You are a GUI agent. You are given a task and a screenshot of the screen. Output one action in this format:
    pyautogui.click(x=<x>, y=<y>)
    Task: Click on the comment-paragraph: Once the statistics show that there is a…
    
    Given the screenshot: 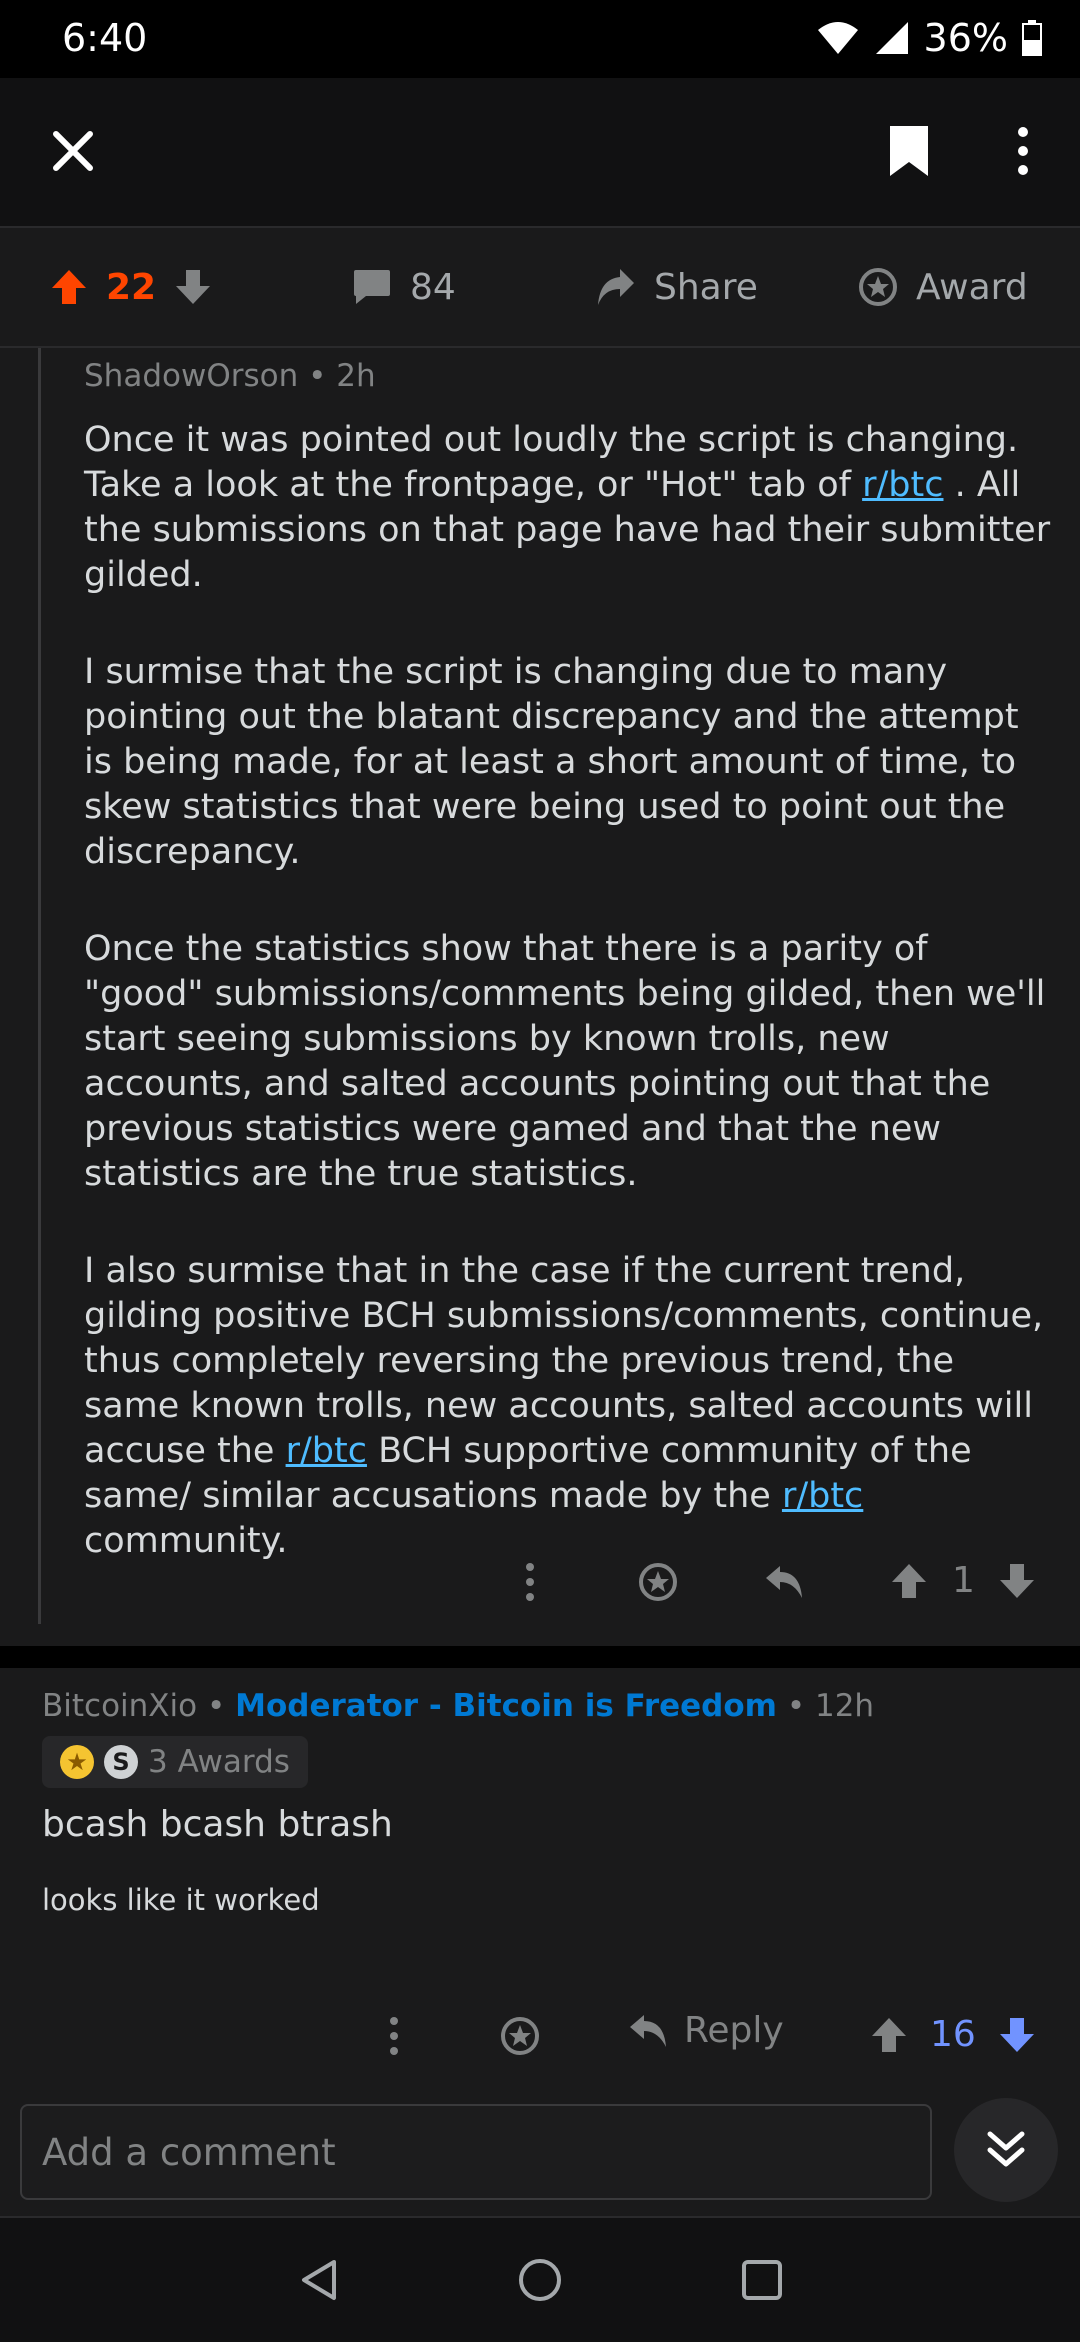 What is the action you would take?
    pyautogui.click(x=565, y=1061)
    